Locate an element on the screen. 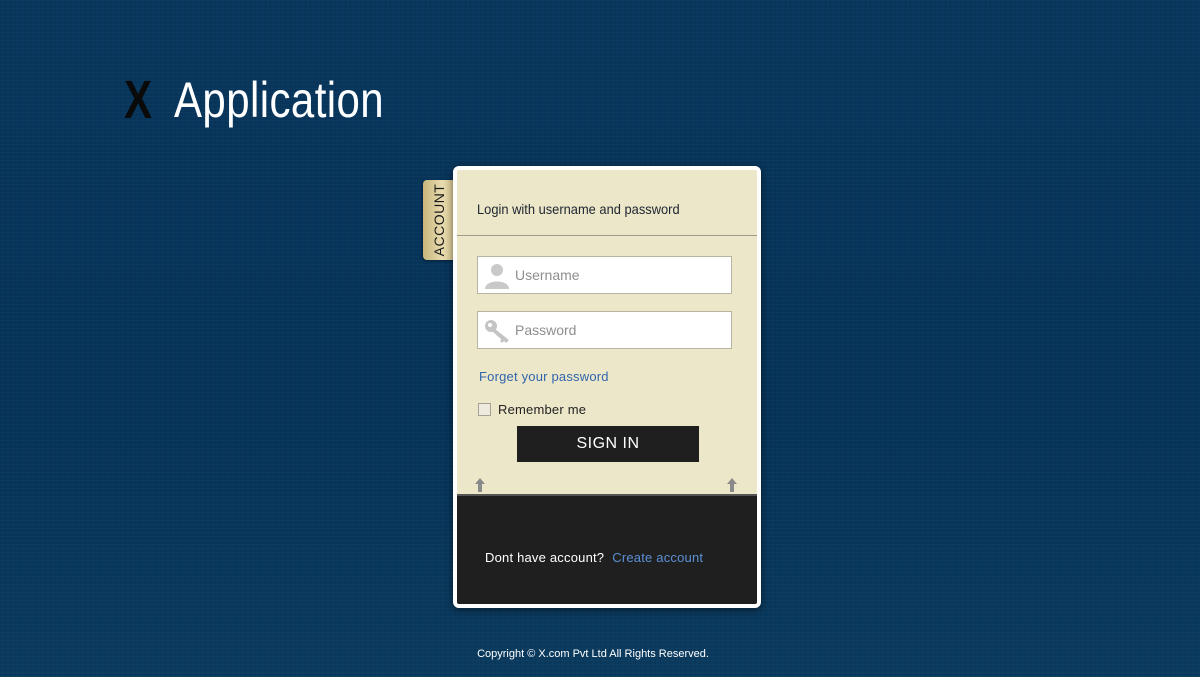 This screenshot has width=1200, height=677. user-icon is located at coordinates (497, 276).